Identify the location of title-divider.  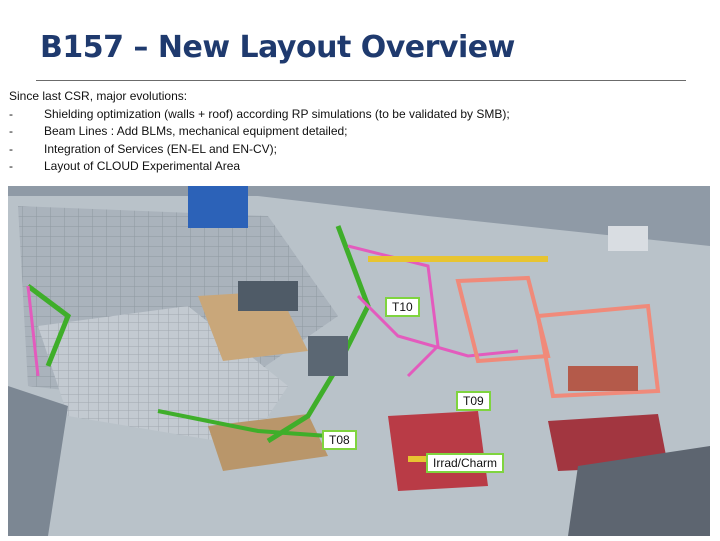
(361, 80).